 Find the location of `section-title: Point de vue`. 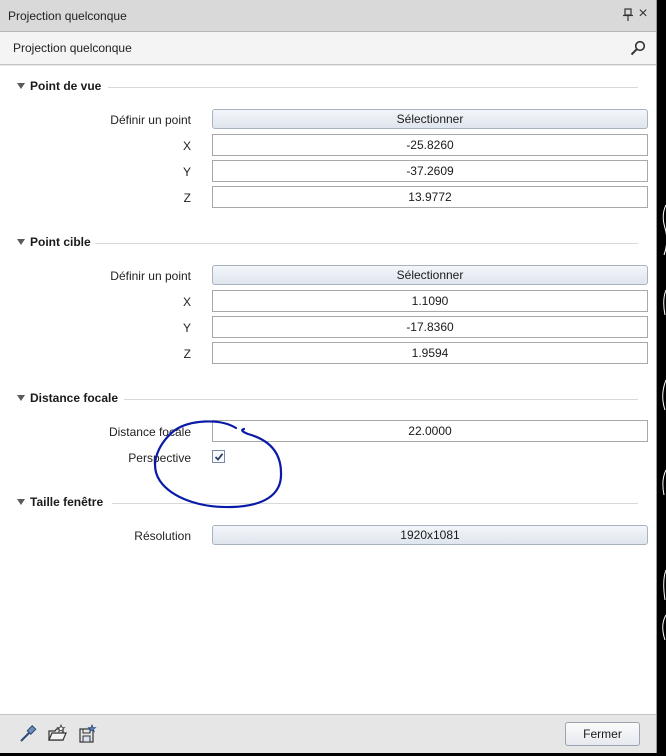

section-title: Point de vue is located at coordinates (66, 86).